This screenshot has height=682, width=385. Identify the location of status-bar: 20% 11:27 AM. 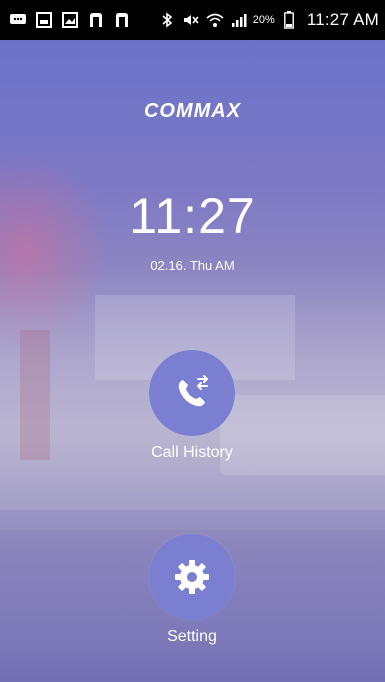
(192, 20).